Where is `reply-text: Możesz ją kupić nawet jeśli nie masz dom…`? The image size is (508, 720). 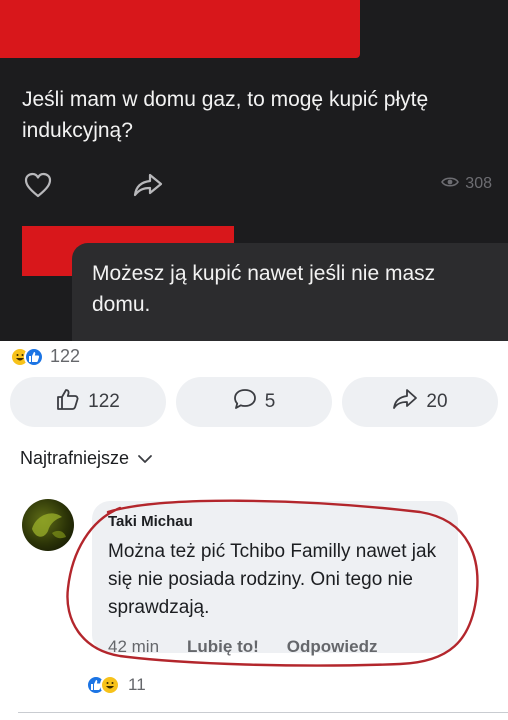
reply-text: Możesz ją kupić nawet jeśli nie masz dom… is located at coordinates (264, 289).